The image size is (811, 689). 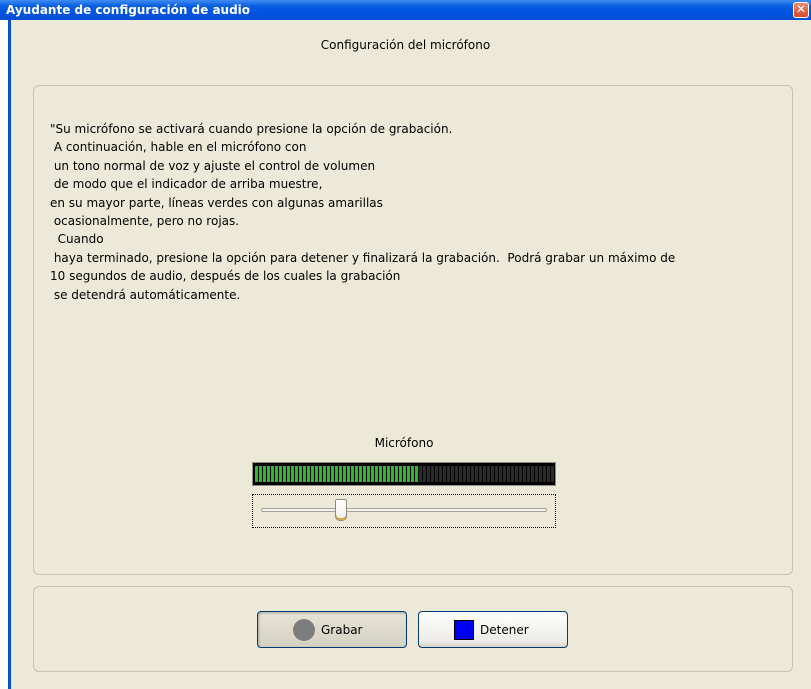 What do you see at coordinates (342, 629) in the screenshot?
I see `record-button-label: Grabar` at bounding box center [342, 629].